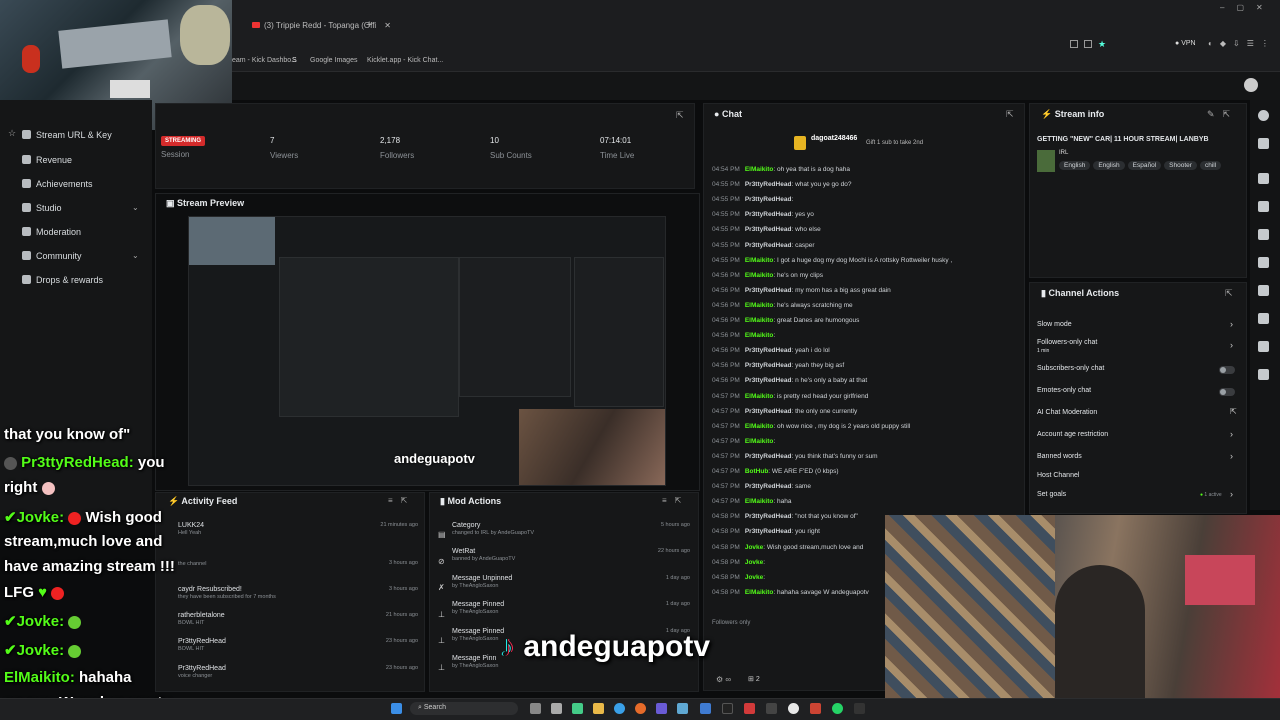 The image size is (1280, 720). What do you see at coordinates (1074, 44) in the screenshot?
I see `screenshot-icon` at bounding box center [1074, 44].